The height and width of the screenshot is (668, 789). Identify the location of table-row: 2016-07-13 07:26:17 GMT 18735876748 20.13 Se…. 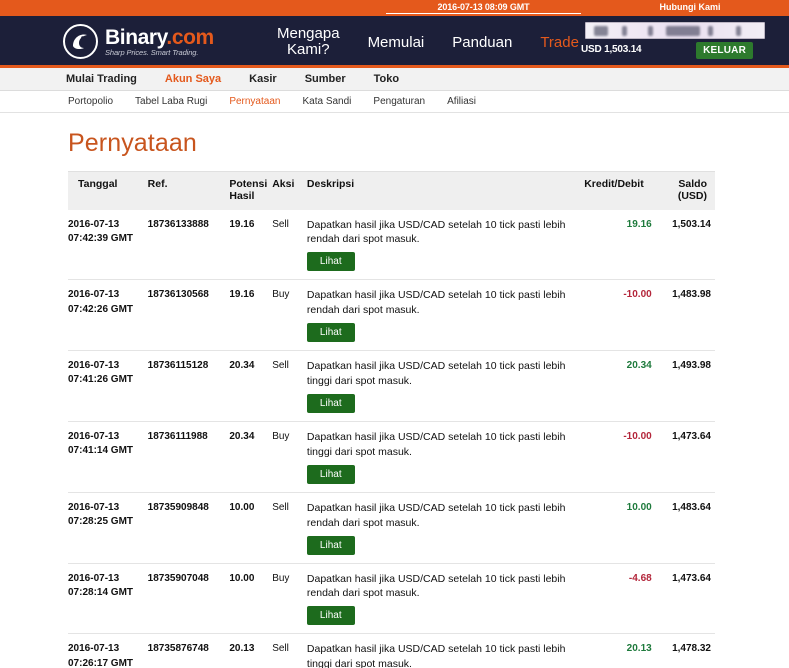
(391, 650).